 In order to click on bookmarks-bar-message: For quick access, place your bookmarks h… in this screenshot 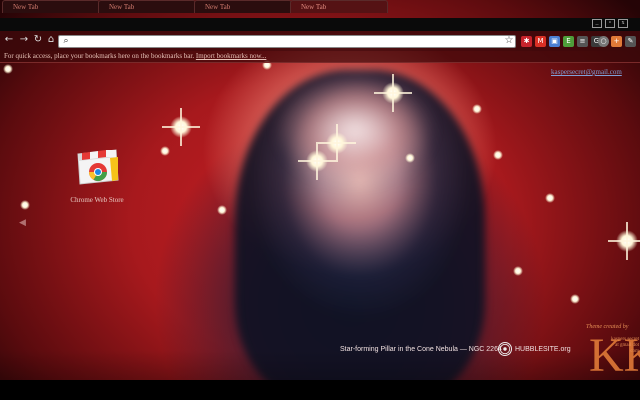, I will do `click(135, 56)`.